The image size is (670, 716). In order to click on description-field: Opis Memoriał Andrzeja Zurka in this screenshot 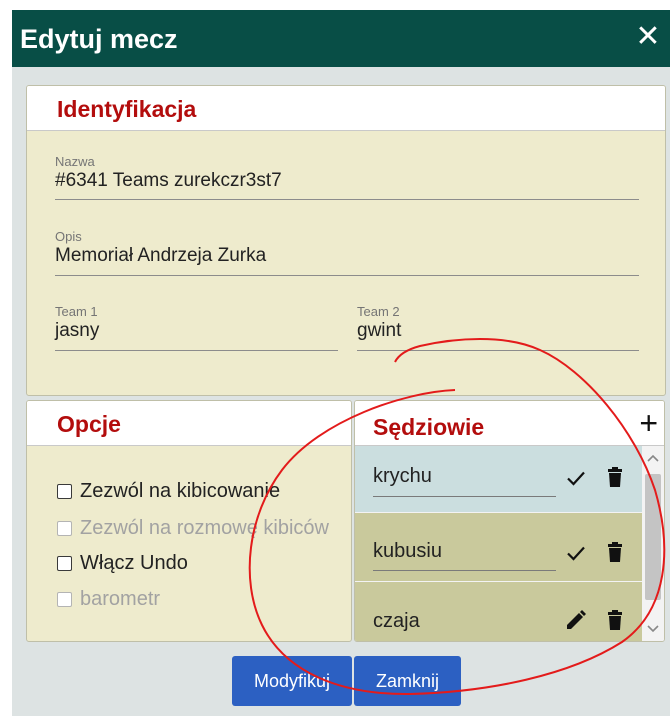, I will do `click(347, 252)`.